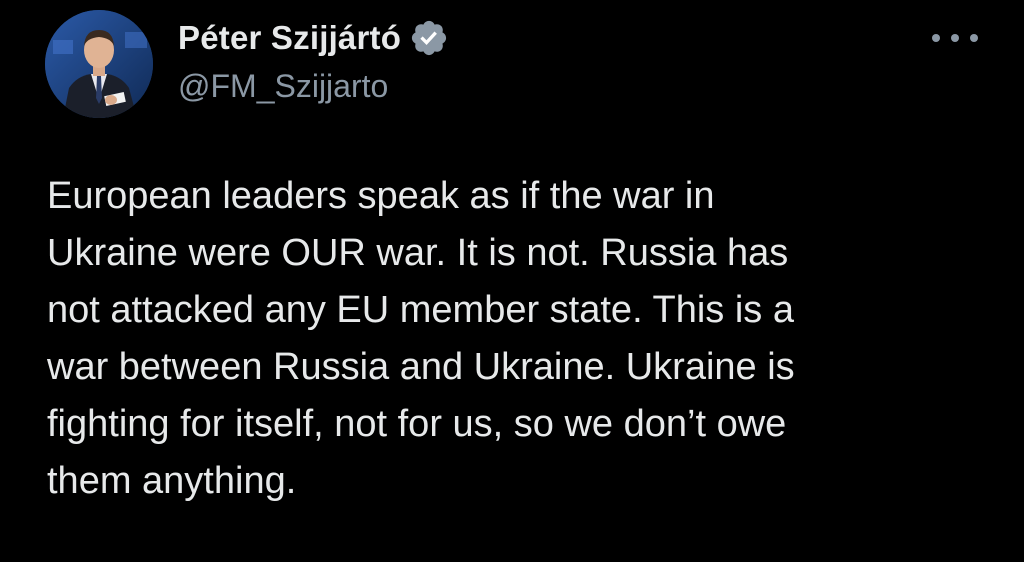 This screenshot has height=562, width=1024. I want to click on name-row: Péter Szijjártó, so click(313, 38).